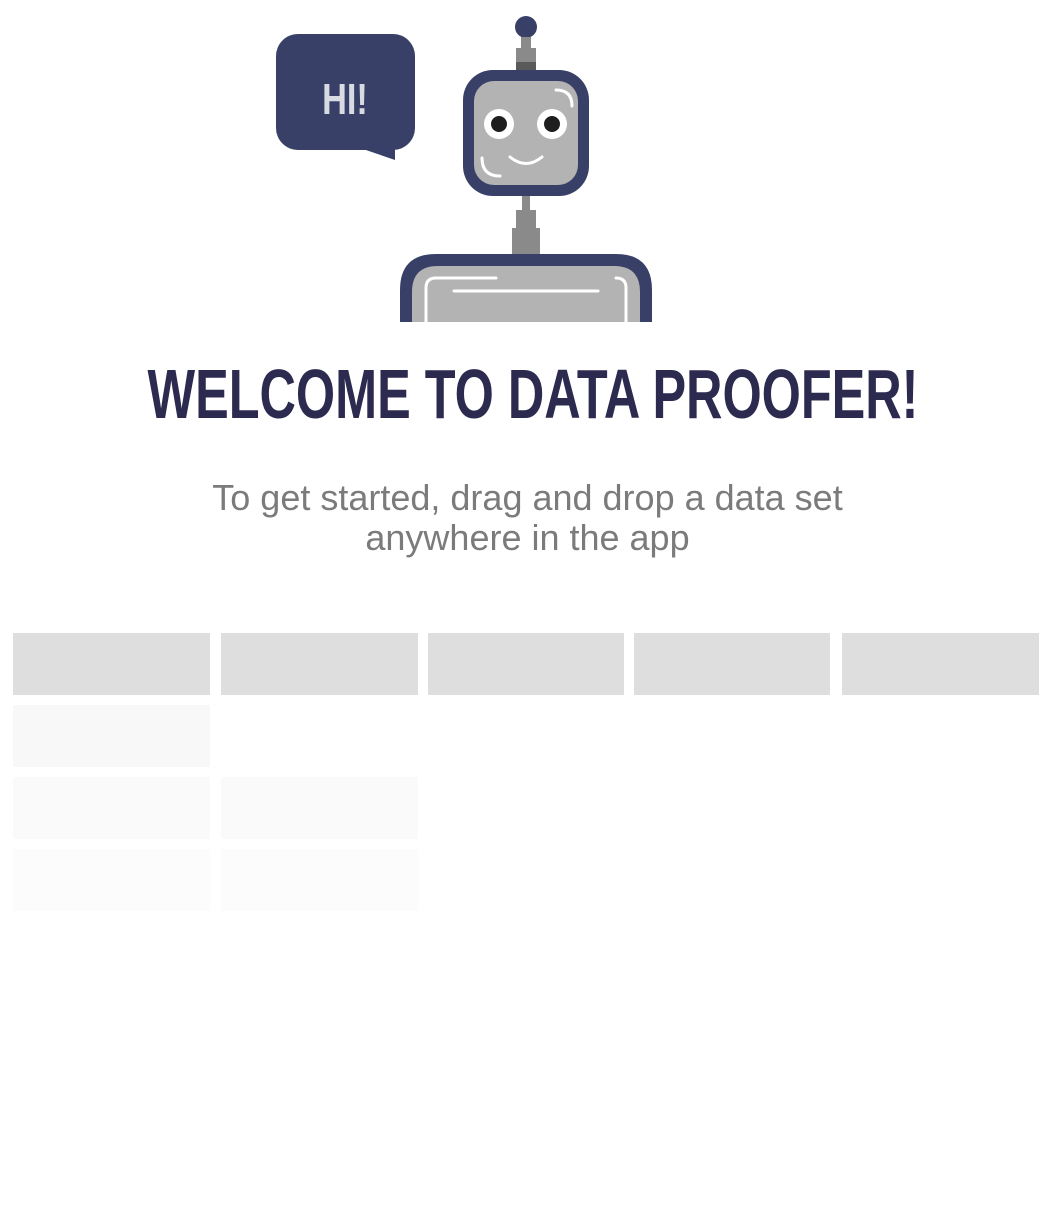 The height and width of the screenshot is (1220, 1055). I want to click on bubble-text: HI!, so click(345, 99).